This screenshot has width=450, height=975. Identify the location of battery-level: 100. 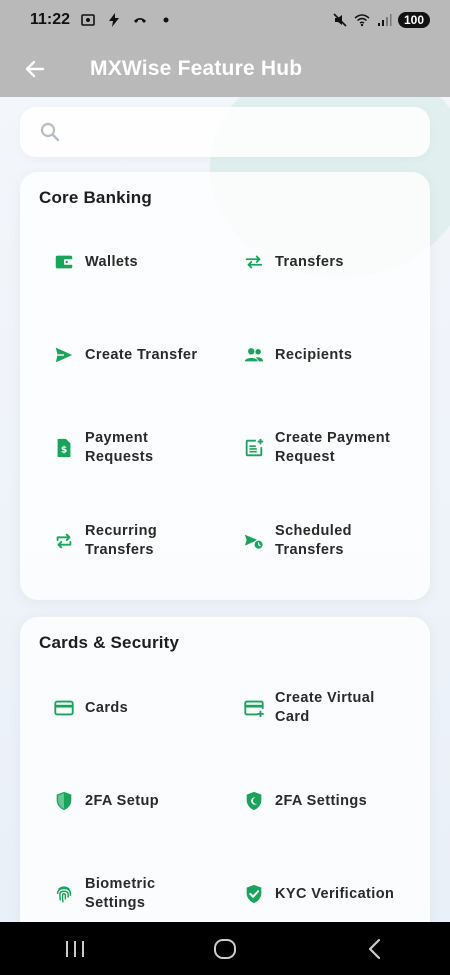
(413, 20).